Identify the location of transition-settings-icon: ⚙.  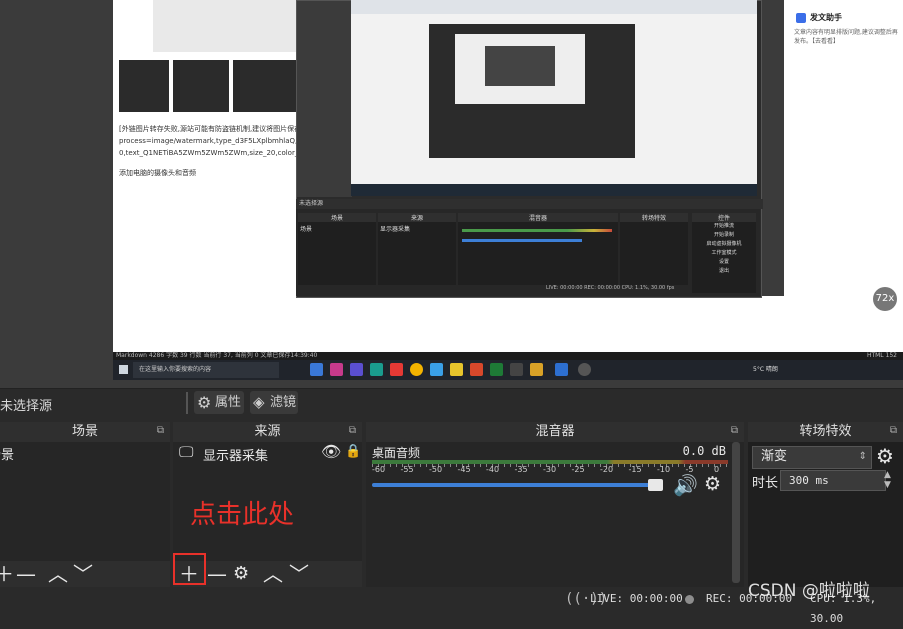
(885, 456).